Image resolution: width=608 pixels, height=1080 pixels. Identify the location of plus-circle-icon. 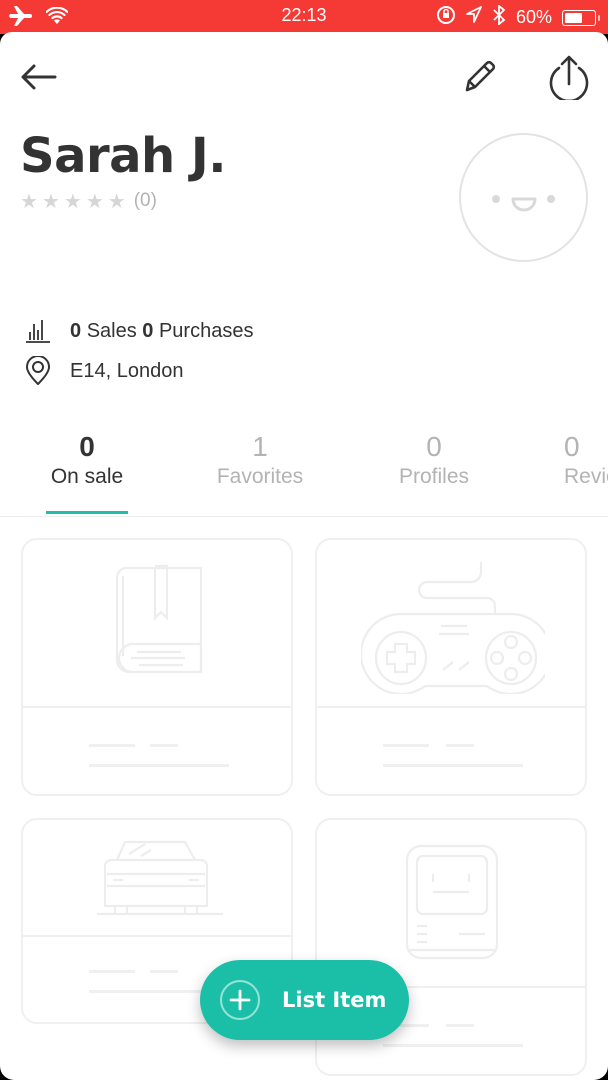
(240, 1000).